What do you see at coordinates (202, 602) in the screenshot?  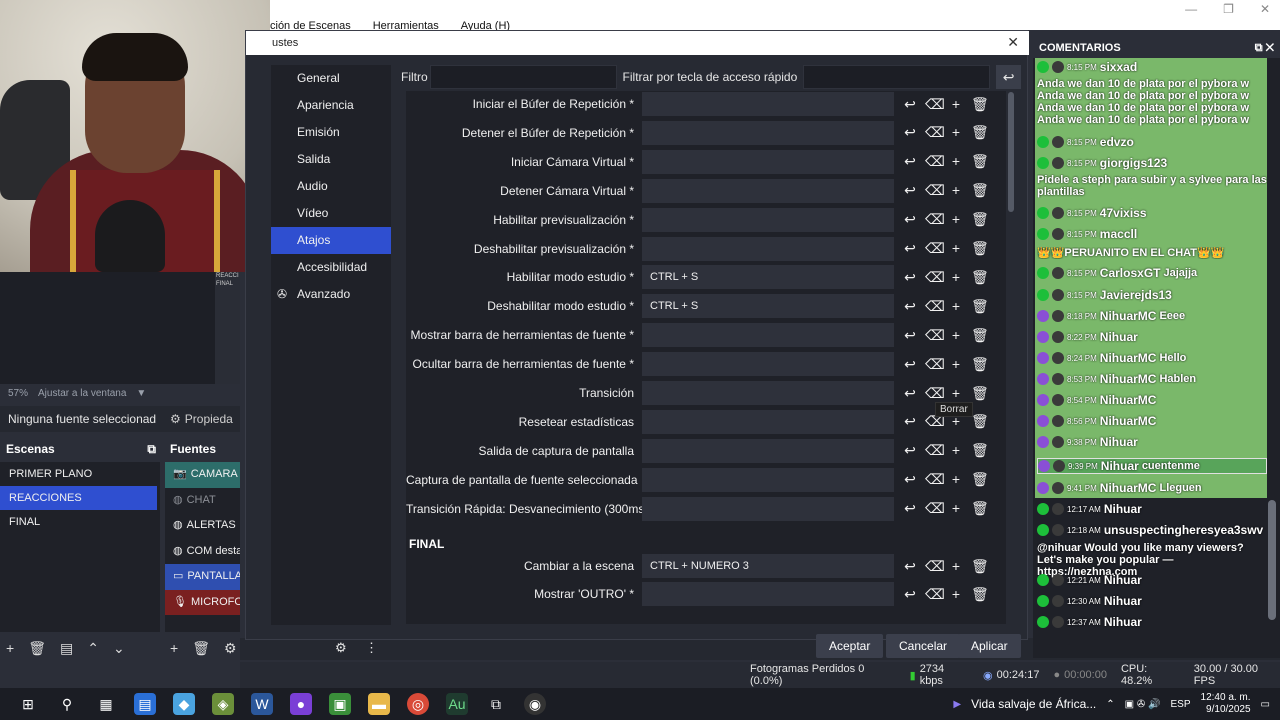 I see `source-item: 🎙MICROFON` at bounding box center [202, 602].